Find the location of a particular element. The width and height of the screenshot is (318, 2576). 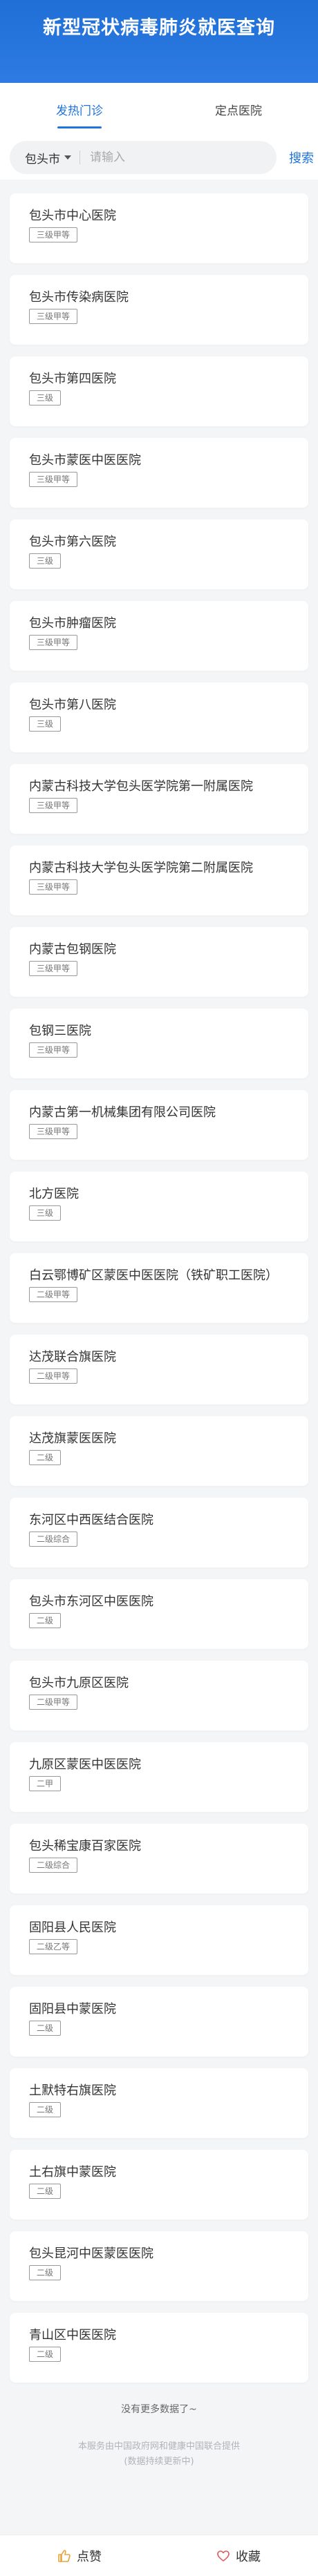

hospital-card: 包头市东河区中医医院 二级 is located at coordinates (159, 1614).